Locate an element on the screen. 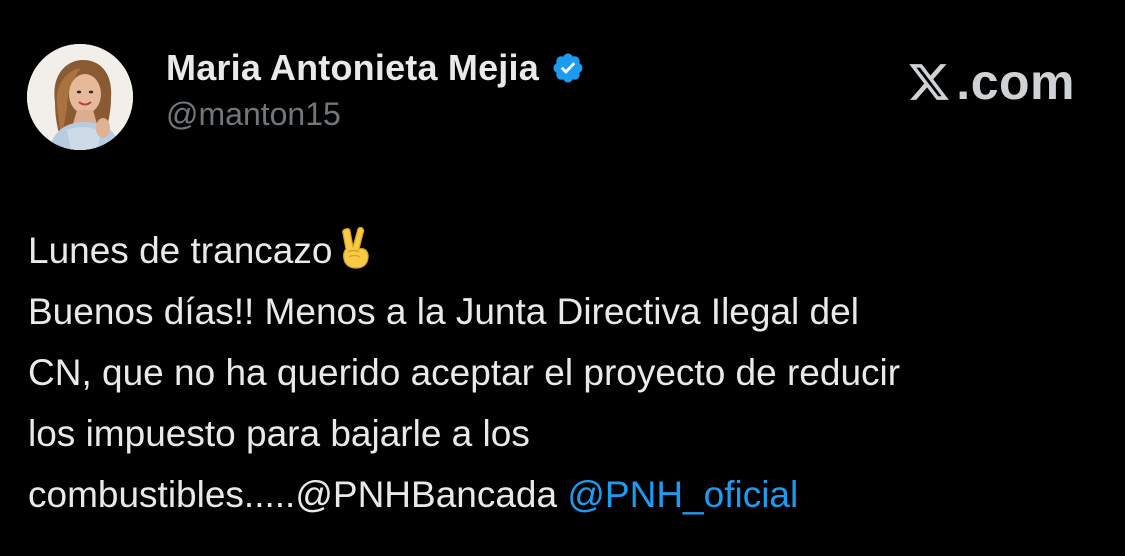 This screenshot has width=1125, height=556. author-name-row: Maria Antonieta Mejia is located at coordinates (375, 68).